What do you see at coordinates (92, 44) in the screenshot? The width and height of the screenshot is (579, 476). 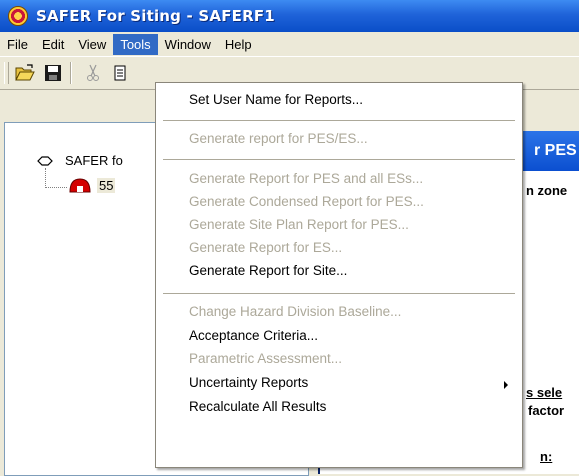 I see `menu-view: View` at bounding box center [92, 44].